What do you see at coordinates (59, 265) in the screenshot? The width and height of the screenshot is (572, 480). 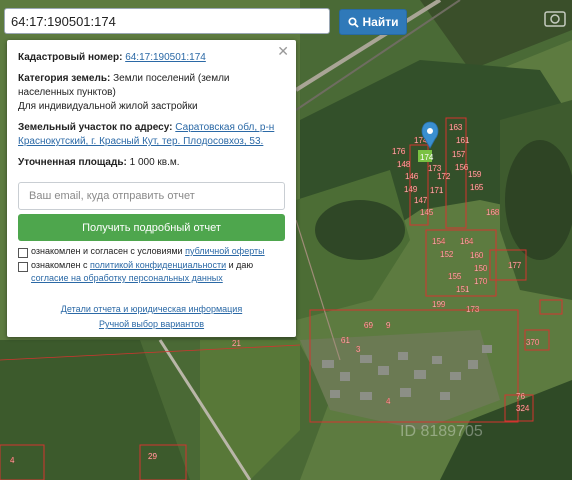 I see `privacy-consent-label: ознакомлен с` at bounding box center [59, 265].